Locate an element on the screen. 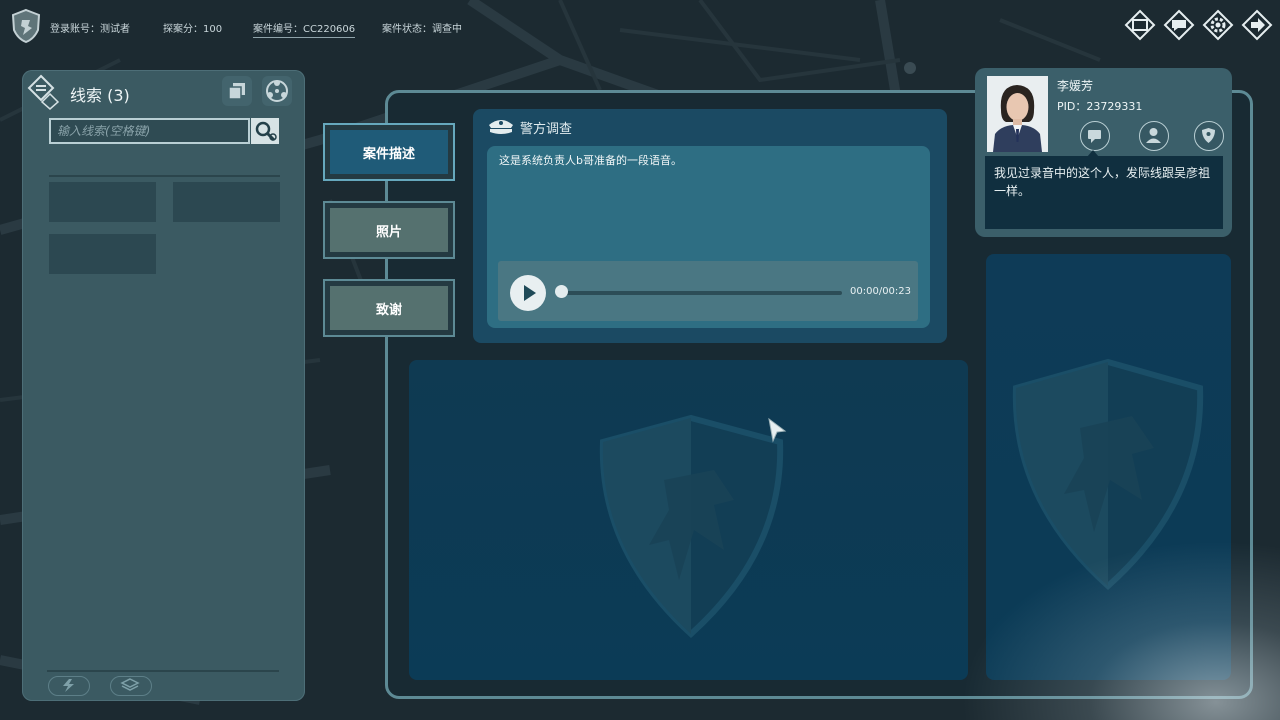 This screenshot has height=720, width=1280. case-status-info: 案件状态：调查中 is located at coordinates (422, 27).